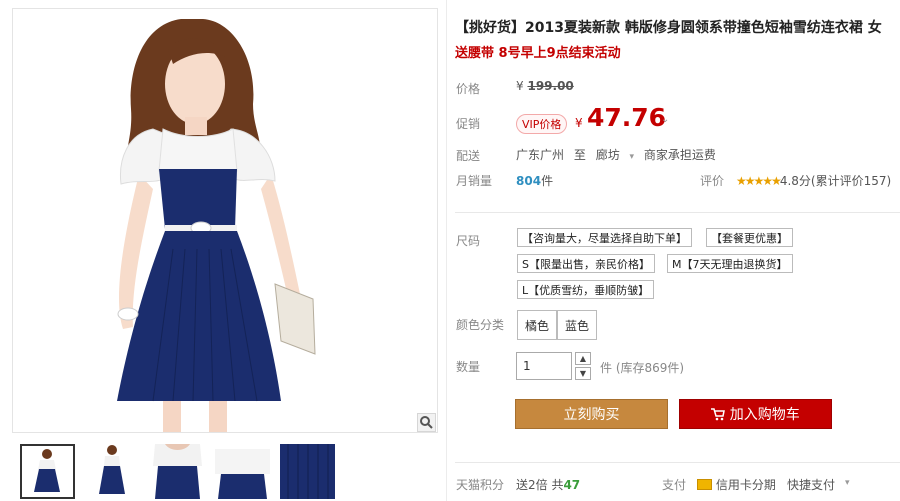 The image size is (900, 501). I want to click on cart-icon, so click(720, 415).